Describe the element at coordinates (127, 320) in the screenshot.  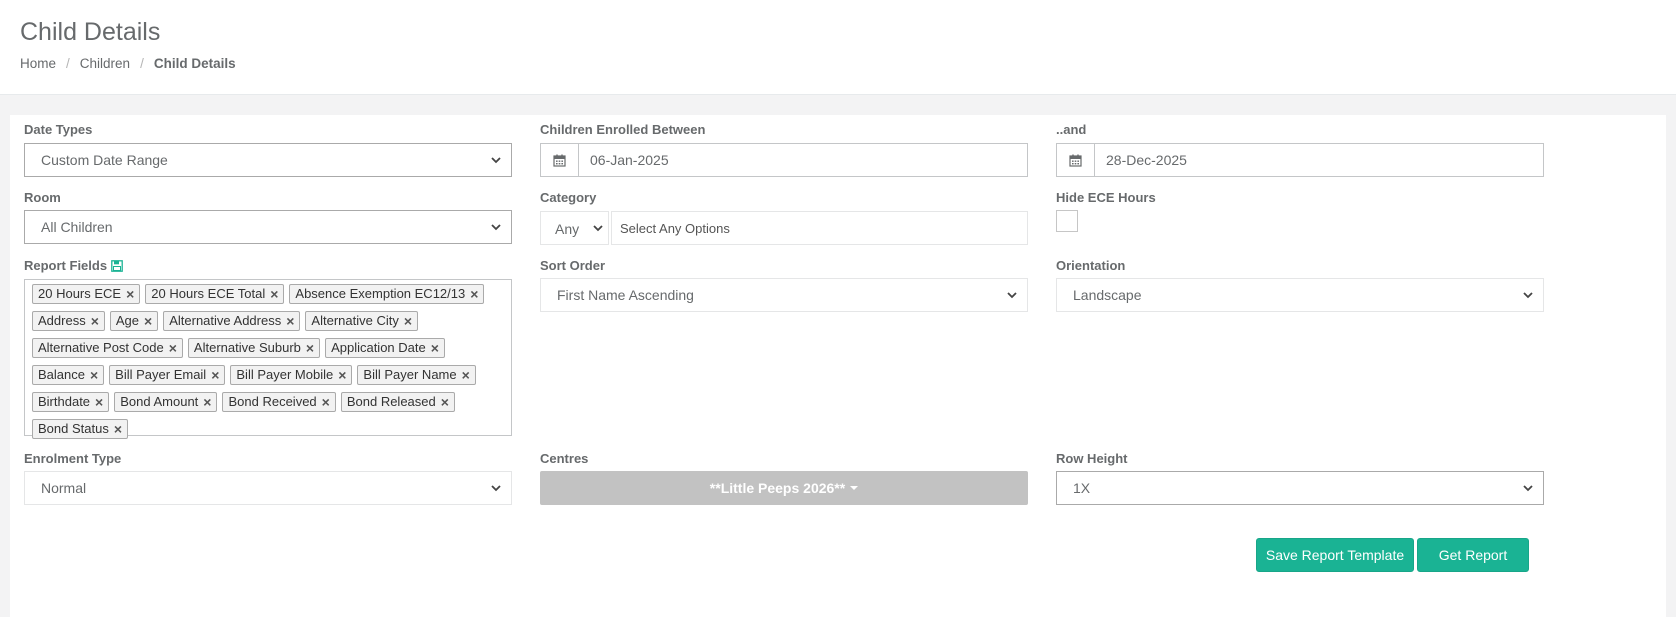
I see `report-field-tag-label: Age` at that location.